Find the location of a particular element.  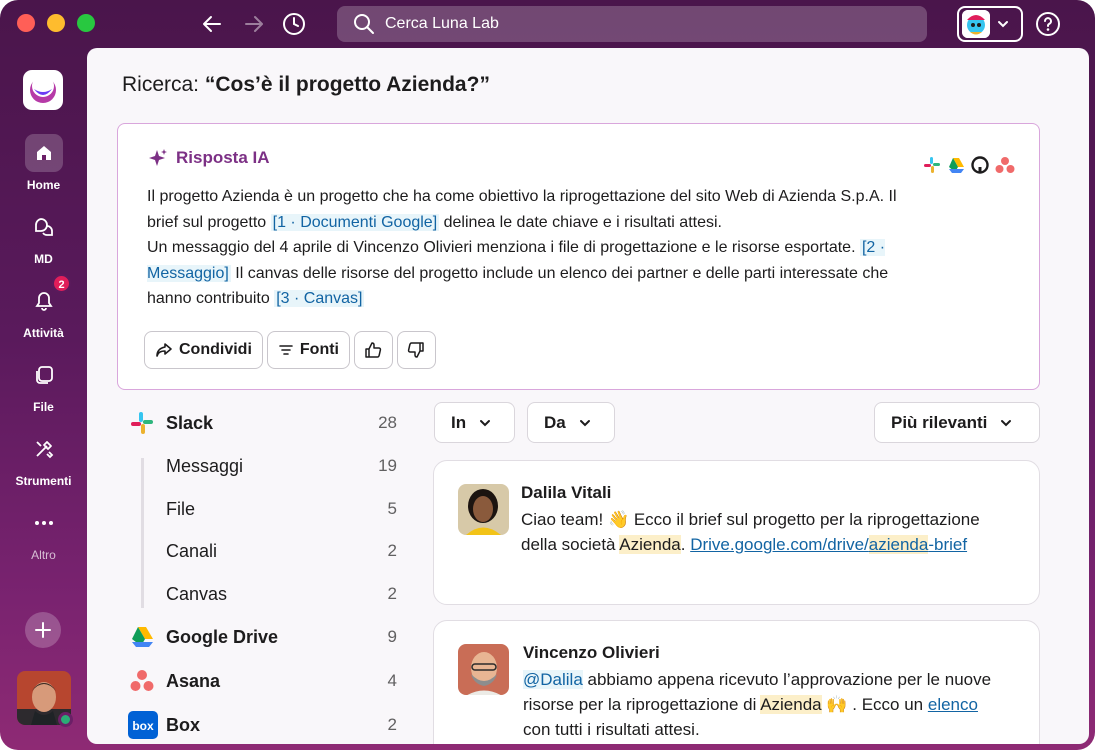

source-count: 19 is located at coordinates (387, 465).